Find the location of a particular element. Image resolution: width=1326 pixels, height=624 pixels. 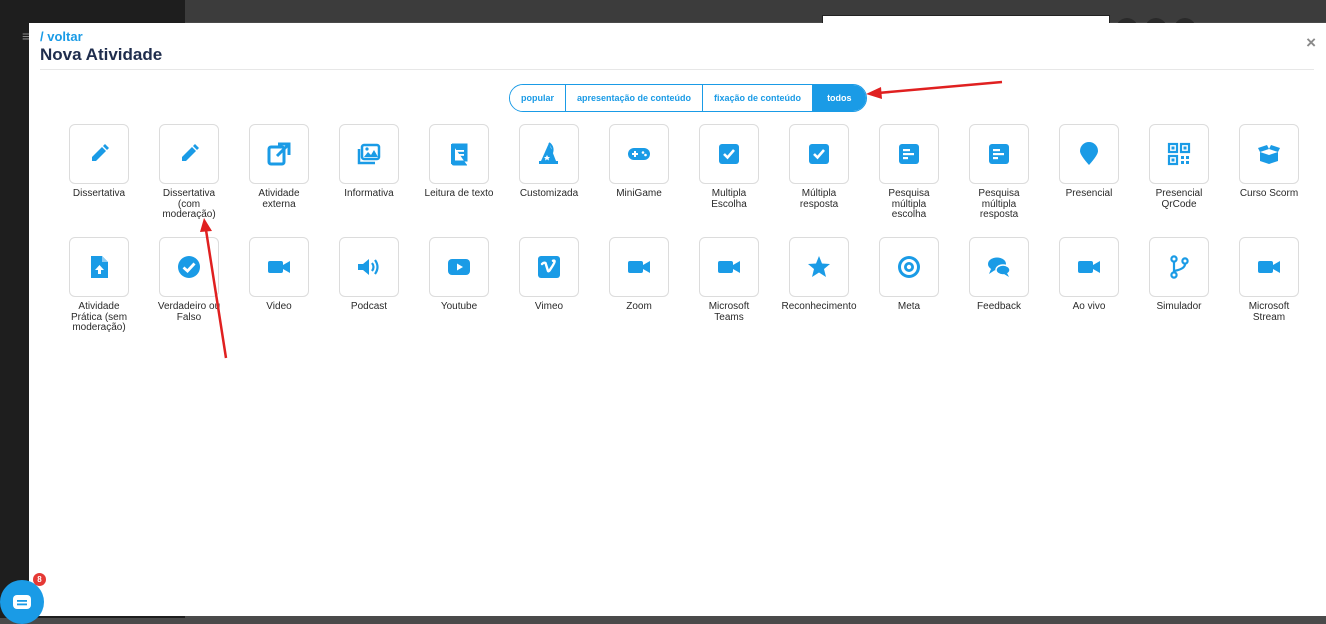

chat-button is located at coordinates (22, 602).